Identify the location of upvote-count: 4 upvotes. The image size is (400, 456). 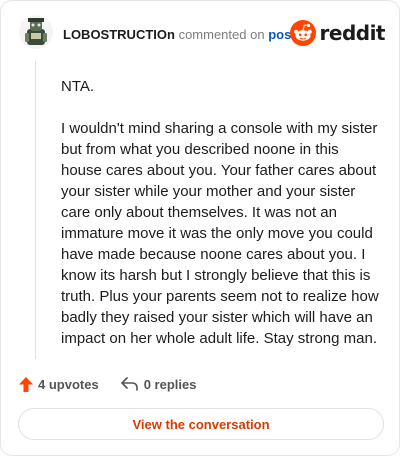
(68, 384).